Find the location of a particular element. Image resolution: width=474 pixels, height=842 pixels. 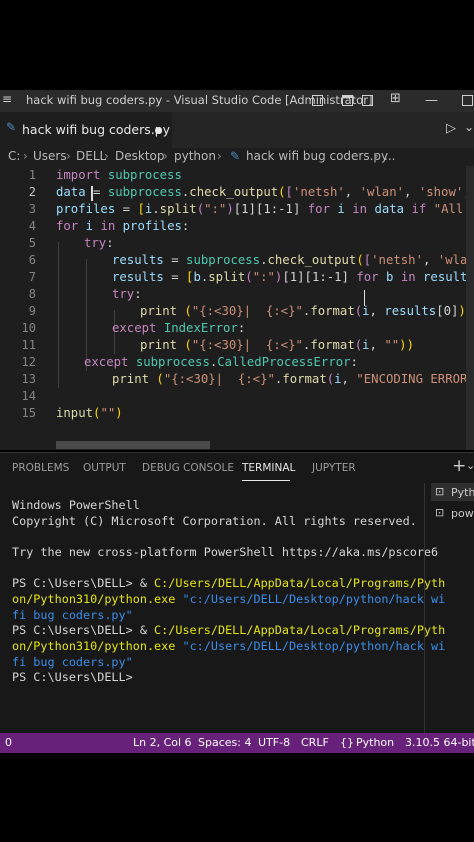

tab-problems: PROBLEMS is located at coordinates (40, 468).